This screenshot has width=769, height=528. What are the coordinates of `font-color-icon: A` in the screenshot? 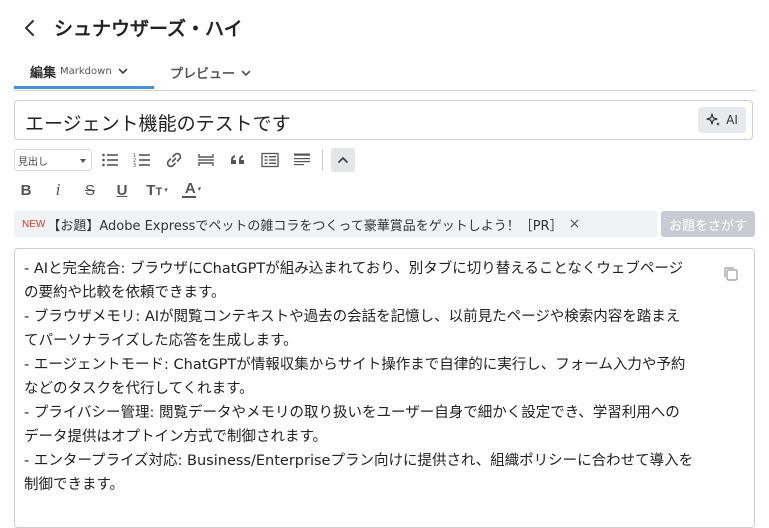 It's located at (190, 188).